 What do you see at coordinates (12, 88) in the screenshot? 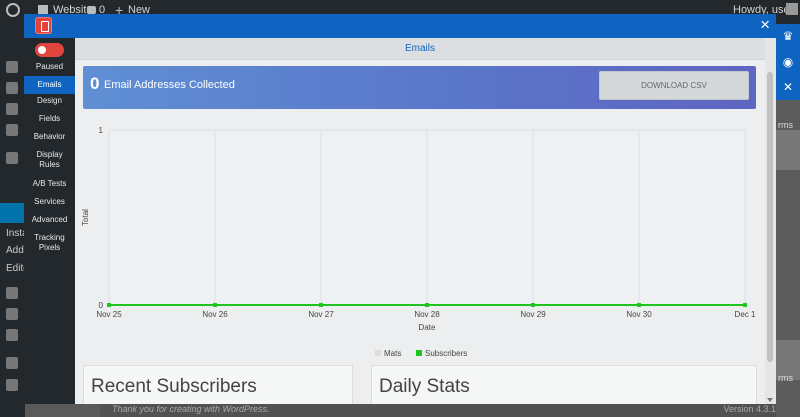
I see `media-icon` at bounding box center [12, 88].